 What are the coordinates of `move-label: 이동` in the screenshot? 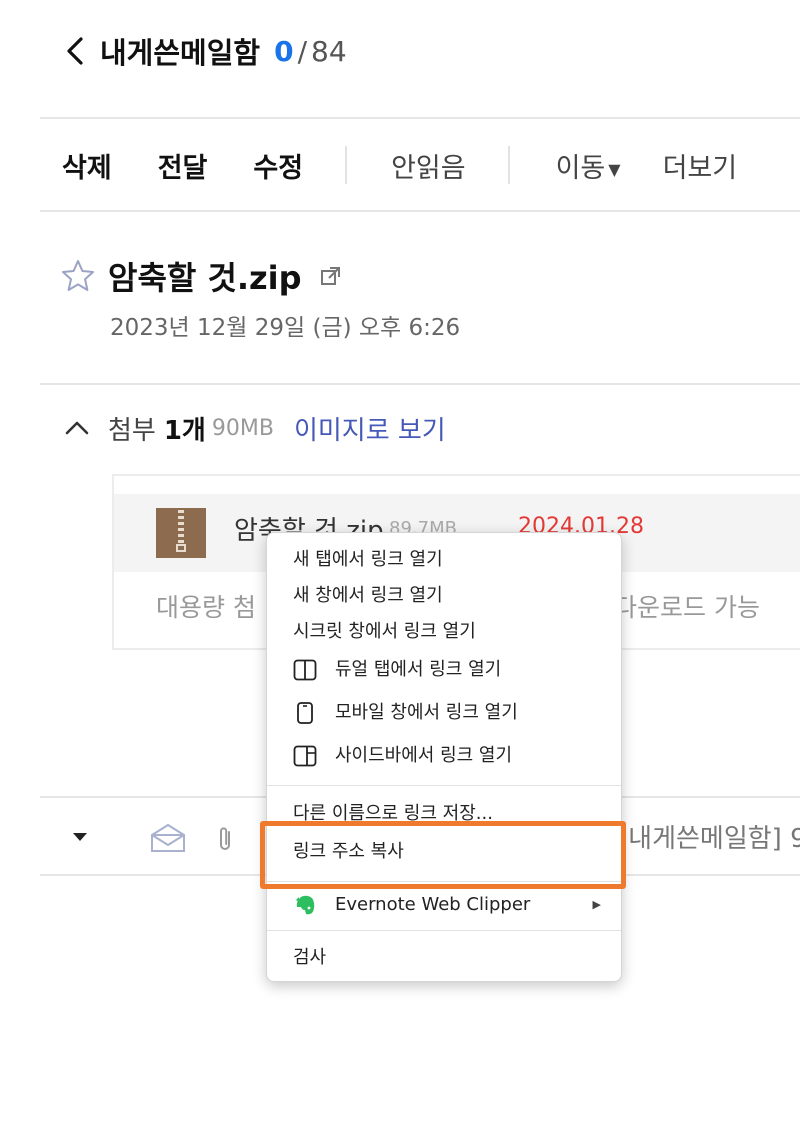 It's located at (580, 168).